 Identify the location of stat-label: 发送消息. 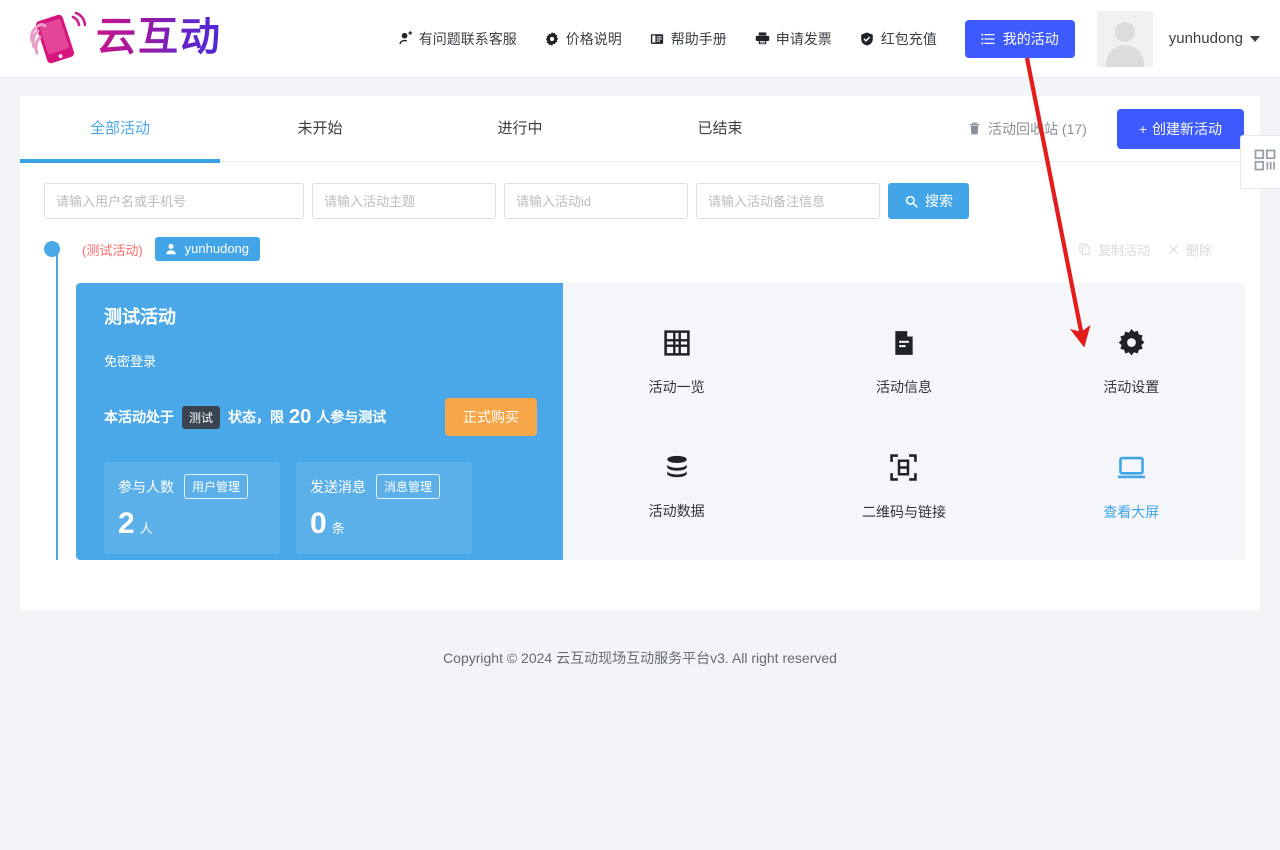
(338, 486).